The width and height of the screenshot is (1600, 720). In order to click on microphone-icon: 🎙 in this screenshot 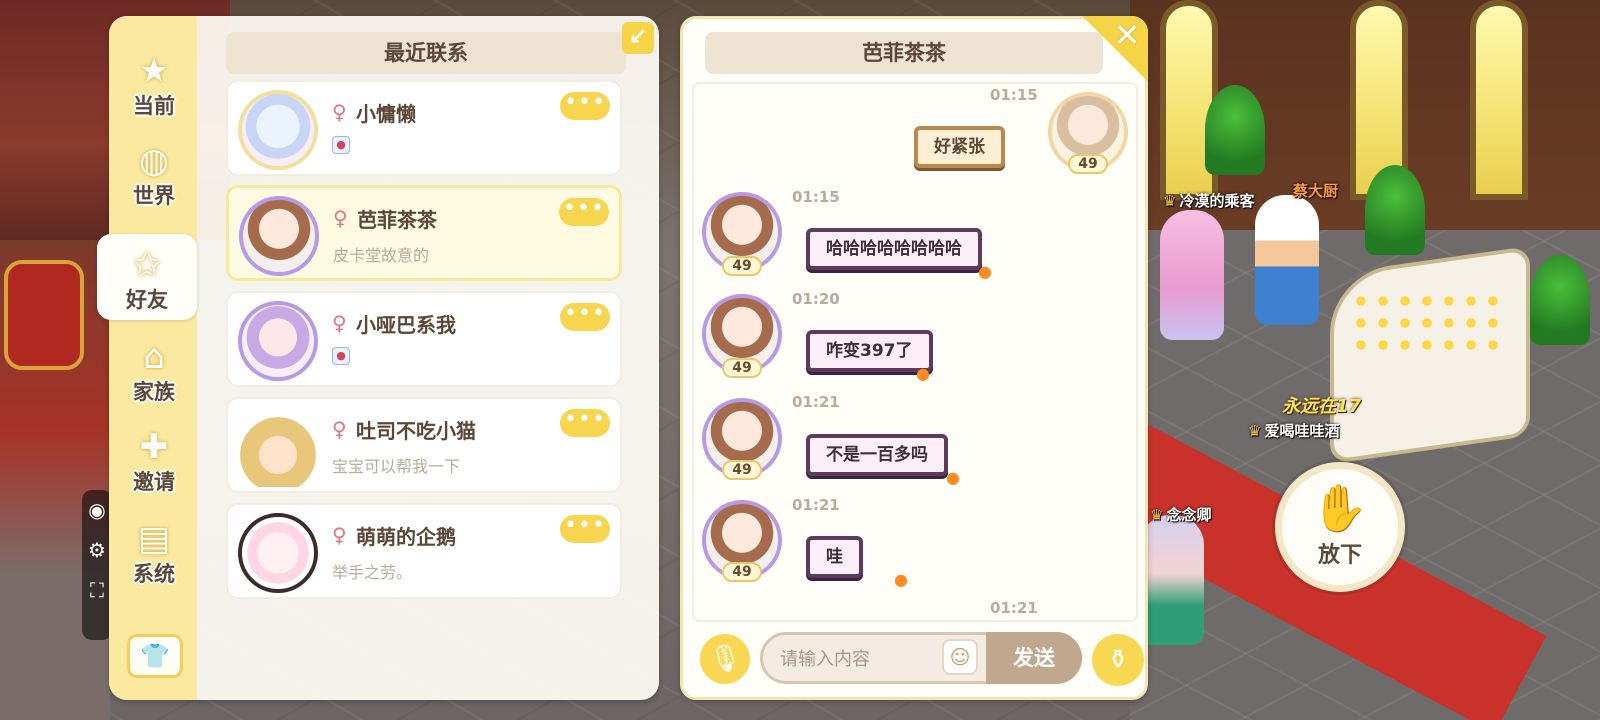, I will do `click(725, 659)`.